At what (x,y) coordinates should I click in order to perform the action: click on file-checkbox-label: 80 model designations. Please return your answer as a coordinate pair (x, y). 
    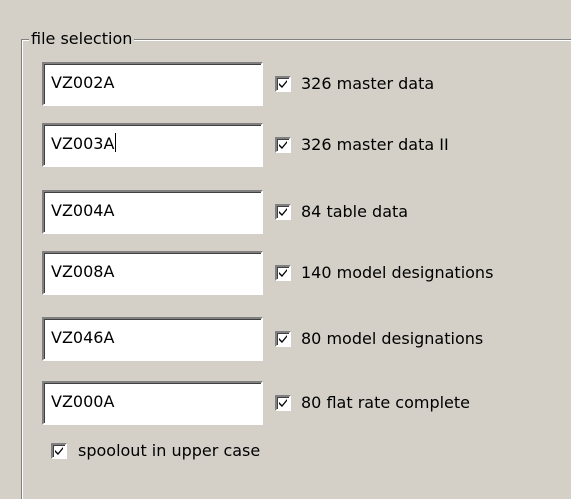
    Looking at the image, I should click on (392, 339).